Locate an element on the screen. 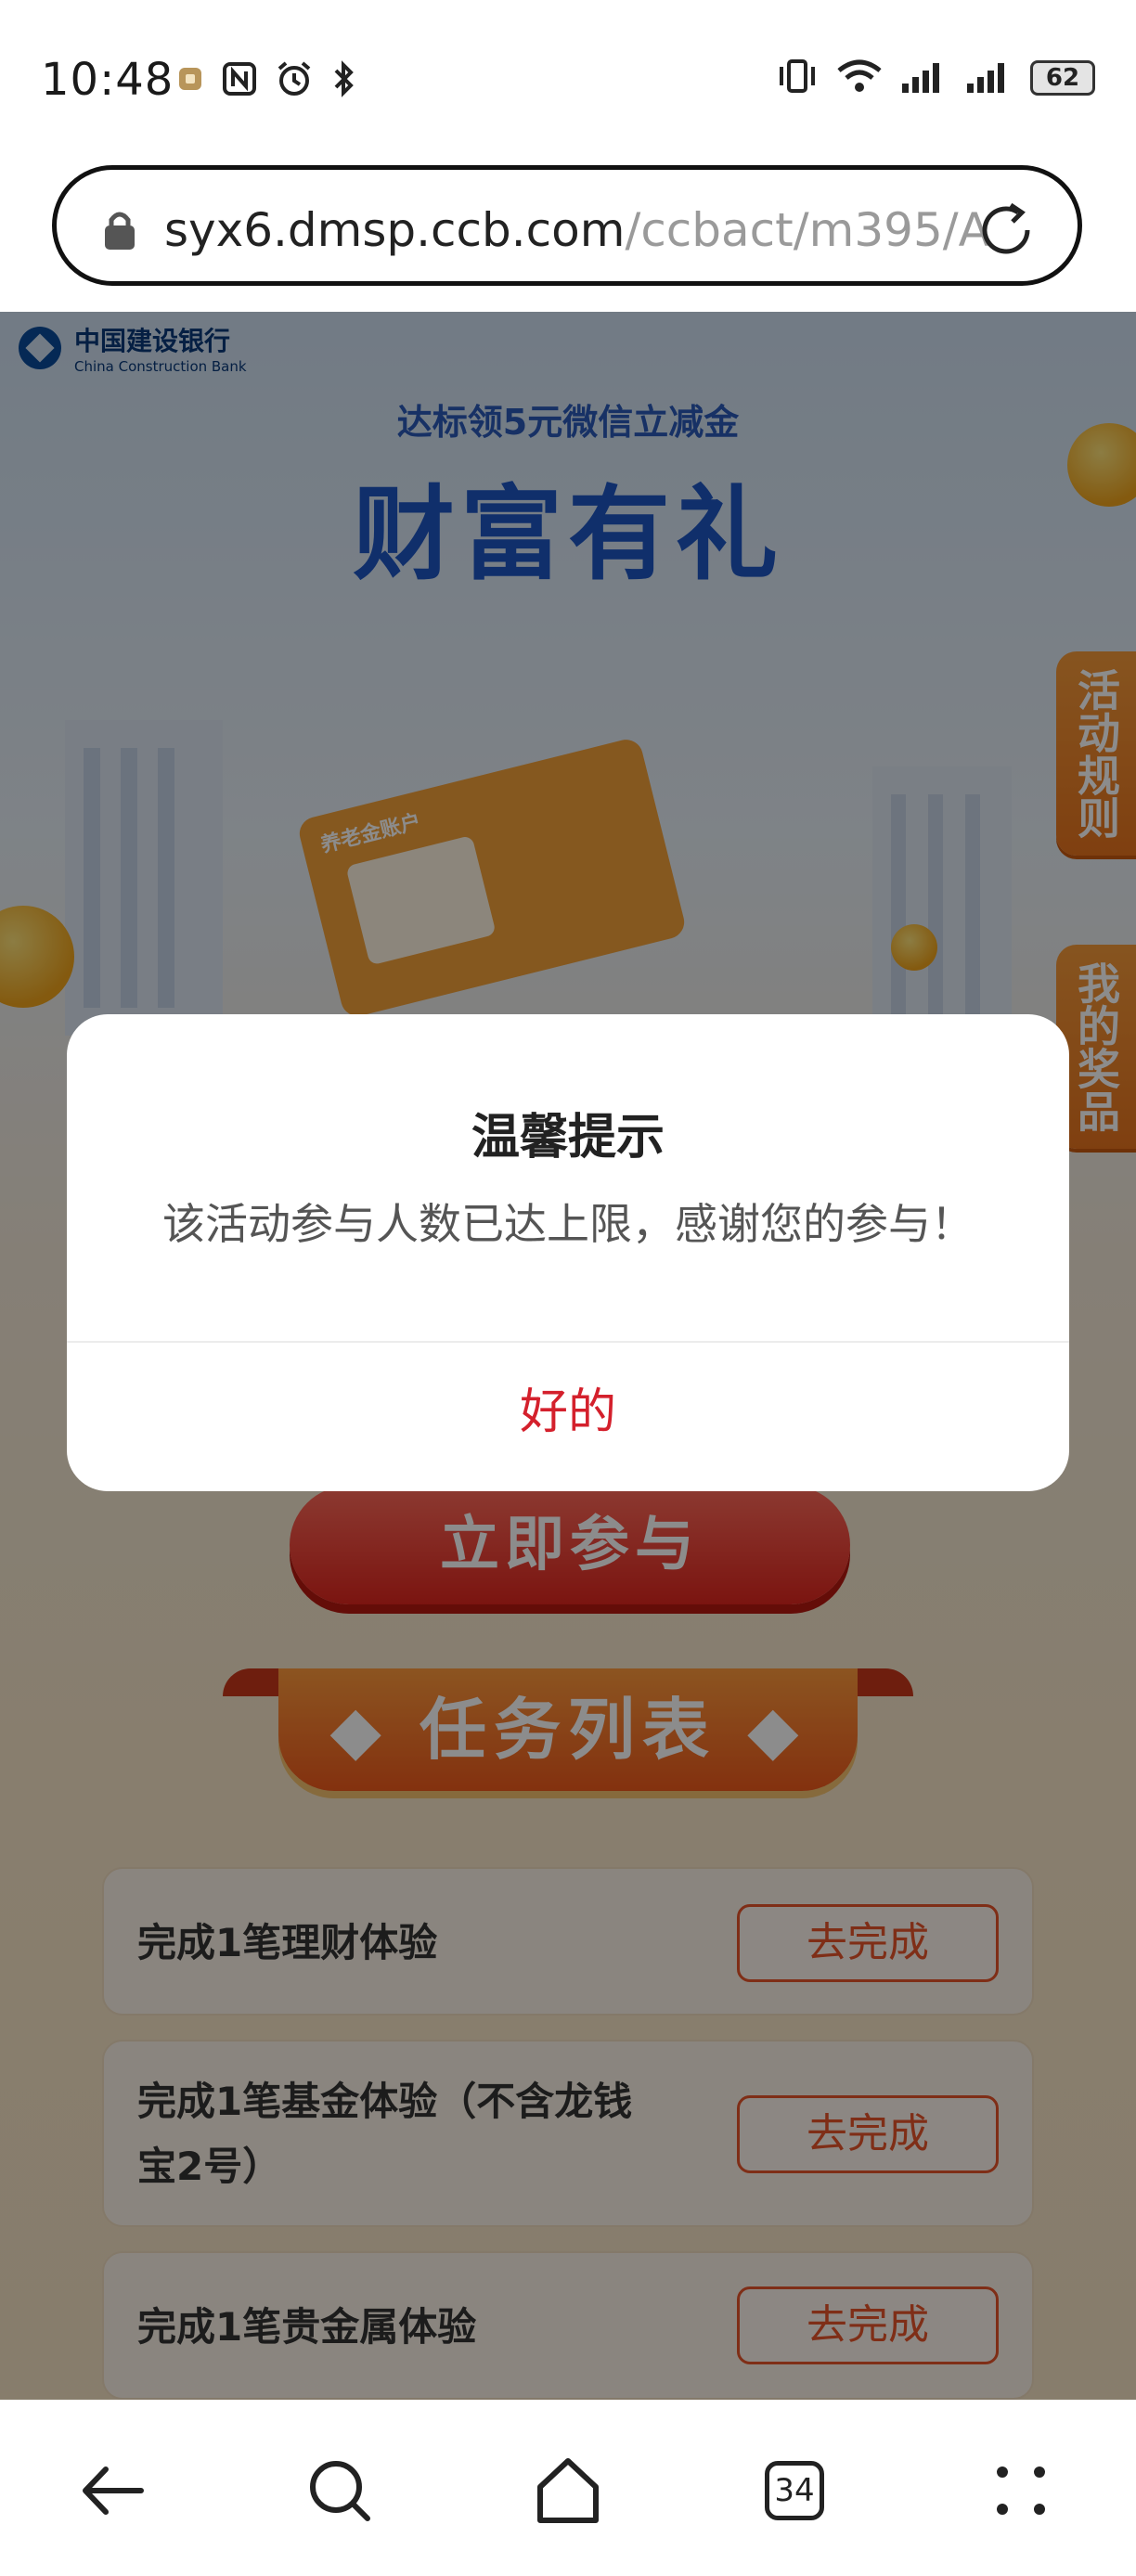 Image resolution: width=1136 pixels, height=2576 pixels. back-button is located at coordinates (113, 2490).